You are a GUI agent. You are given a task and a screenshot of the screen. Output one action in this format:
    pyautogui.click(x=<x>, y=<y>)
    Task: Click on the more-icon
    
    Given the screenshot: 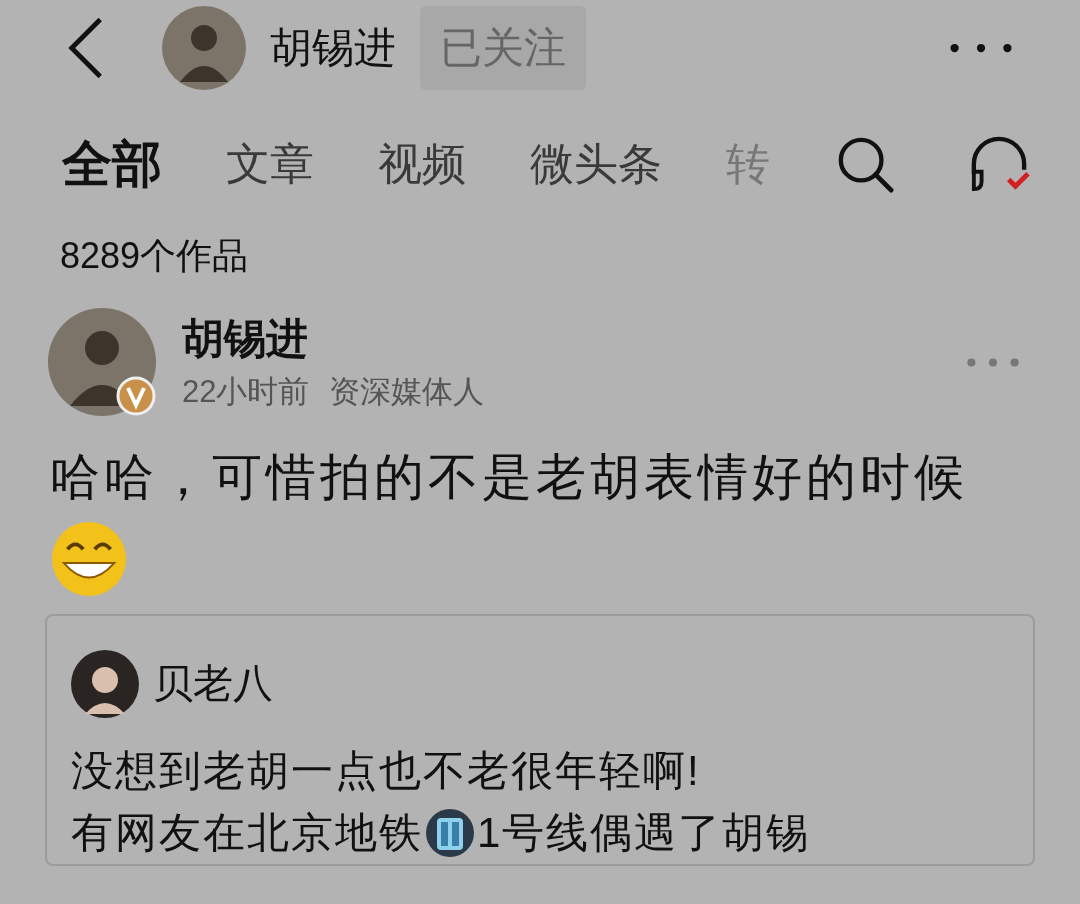 What is the action you would take?
    pyautogui.click(x=981, y=48)
    